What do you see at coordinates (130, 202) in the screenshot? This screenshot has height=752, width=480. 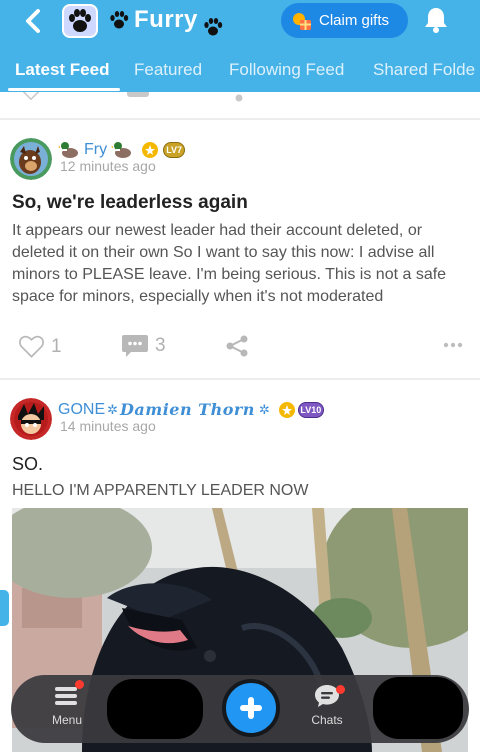 I see `post-title: So, we're leaderless again` at bounding box center [130, 202].